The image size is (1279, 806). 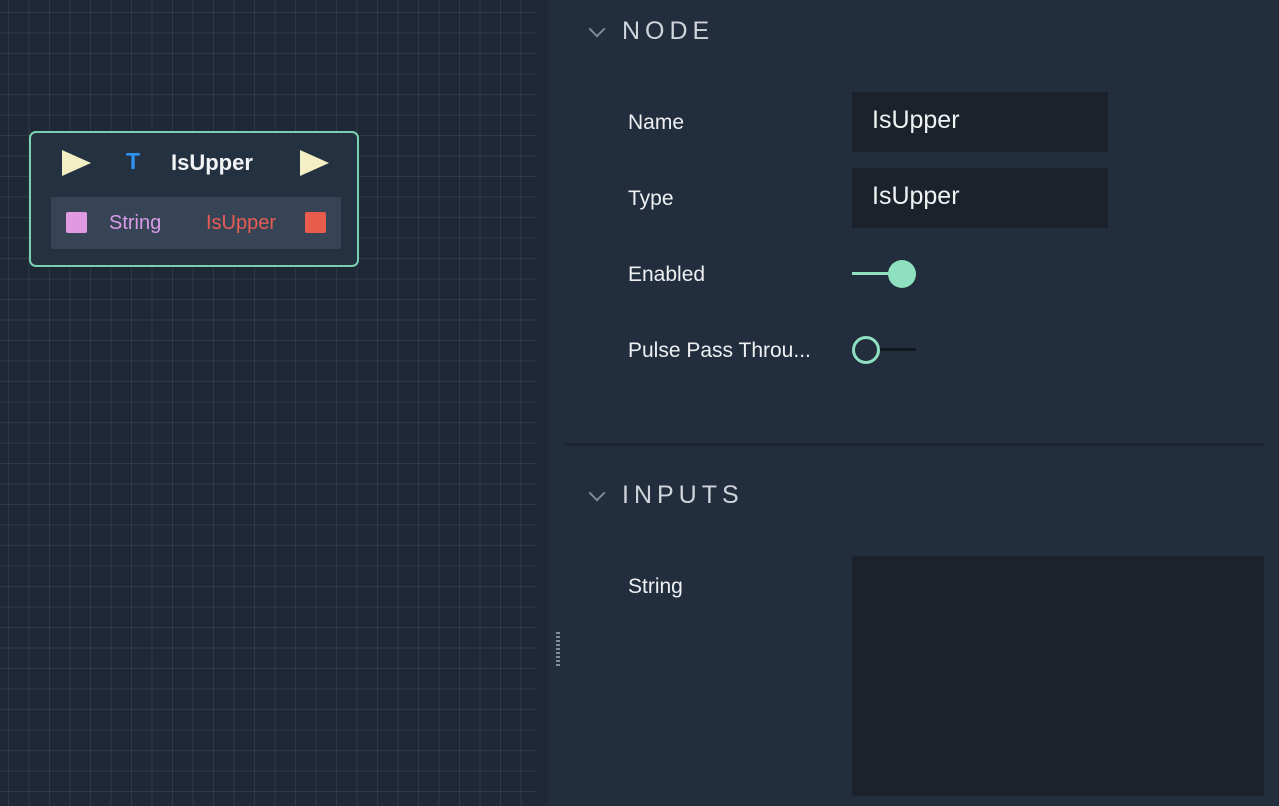 What do you see at coordinates (980, 198) in the screenshot?
I see `type-field: IsUpper` at bounding box center [980, 198].